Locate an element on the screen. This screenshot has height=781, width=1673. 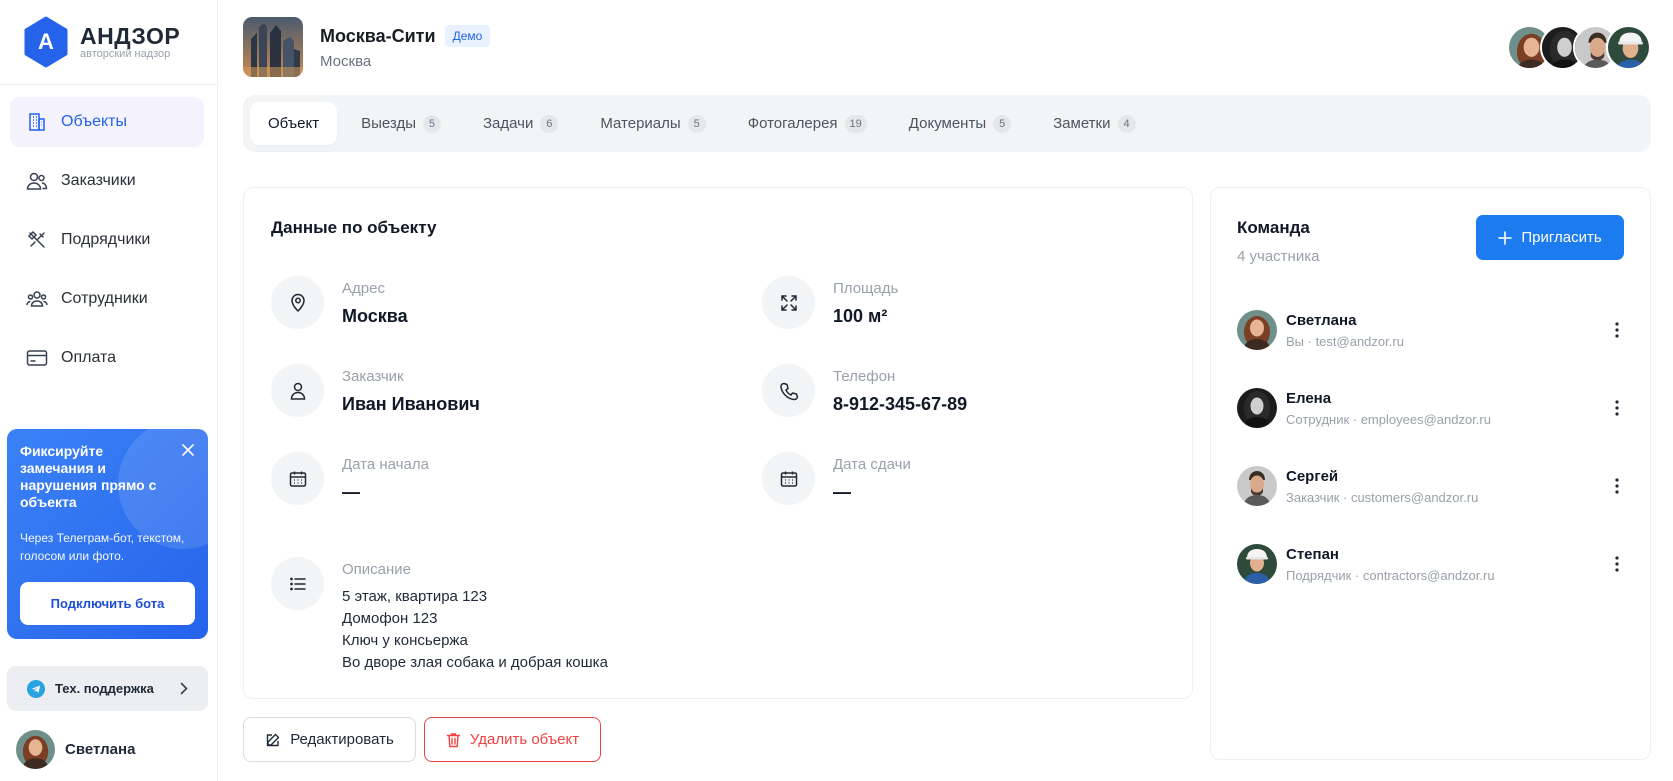
object-city: Москва is located at coordinates (346, 61).